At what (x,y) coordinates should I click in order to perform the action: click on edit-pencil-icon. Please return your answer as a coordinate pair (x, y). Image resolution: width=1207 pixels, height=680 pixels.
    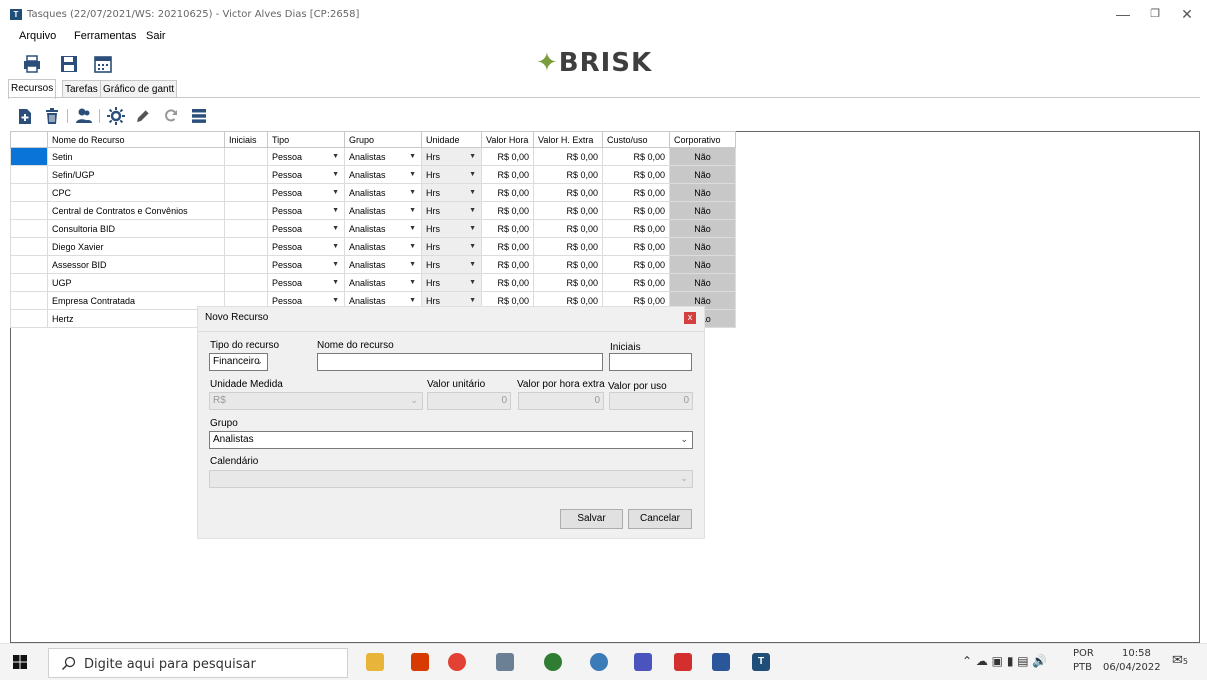
    Looking at the image, I should click on (143, 116).